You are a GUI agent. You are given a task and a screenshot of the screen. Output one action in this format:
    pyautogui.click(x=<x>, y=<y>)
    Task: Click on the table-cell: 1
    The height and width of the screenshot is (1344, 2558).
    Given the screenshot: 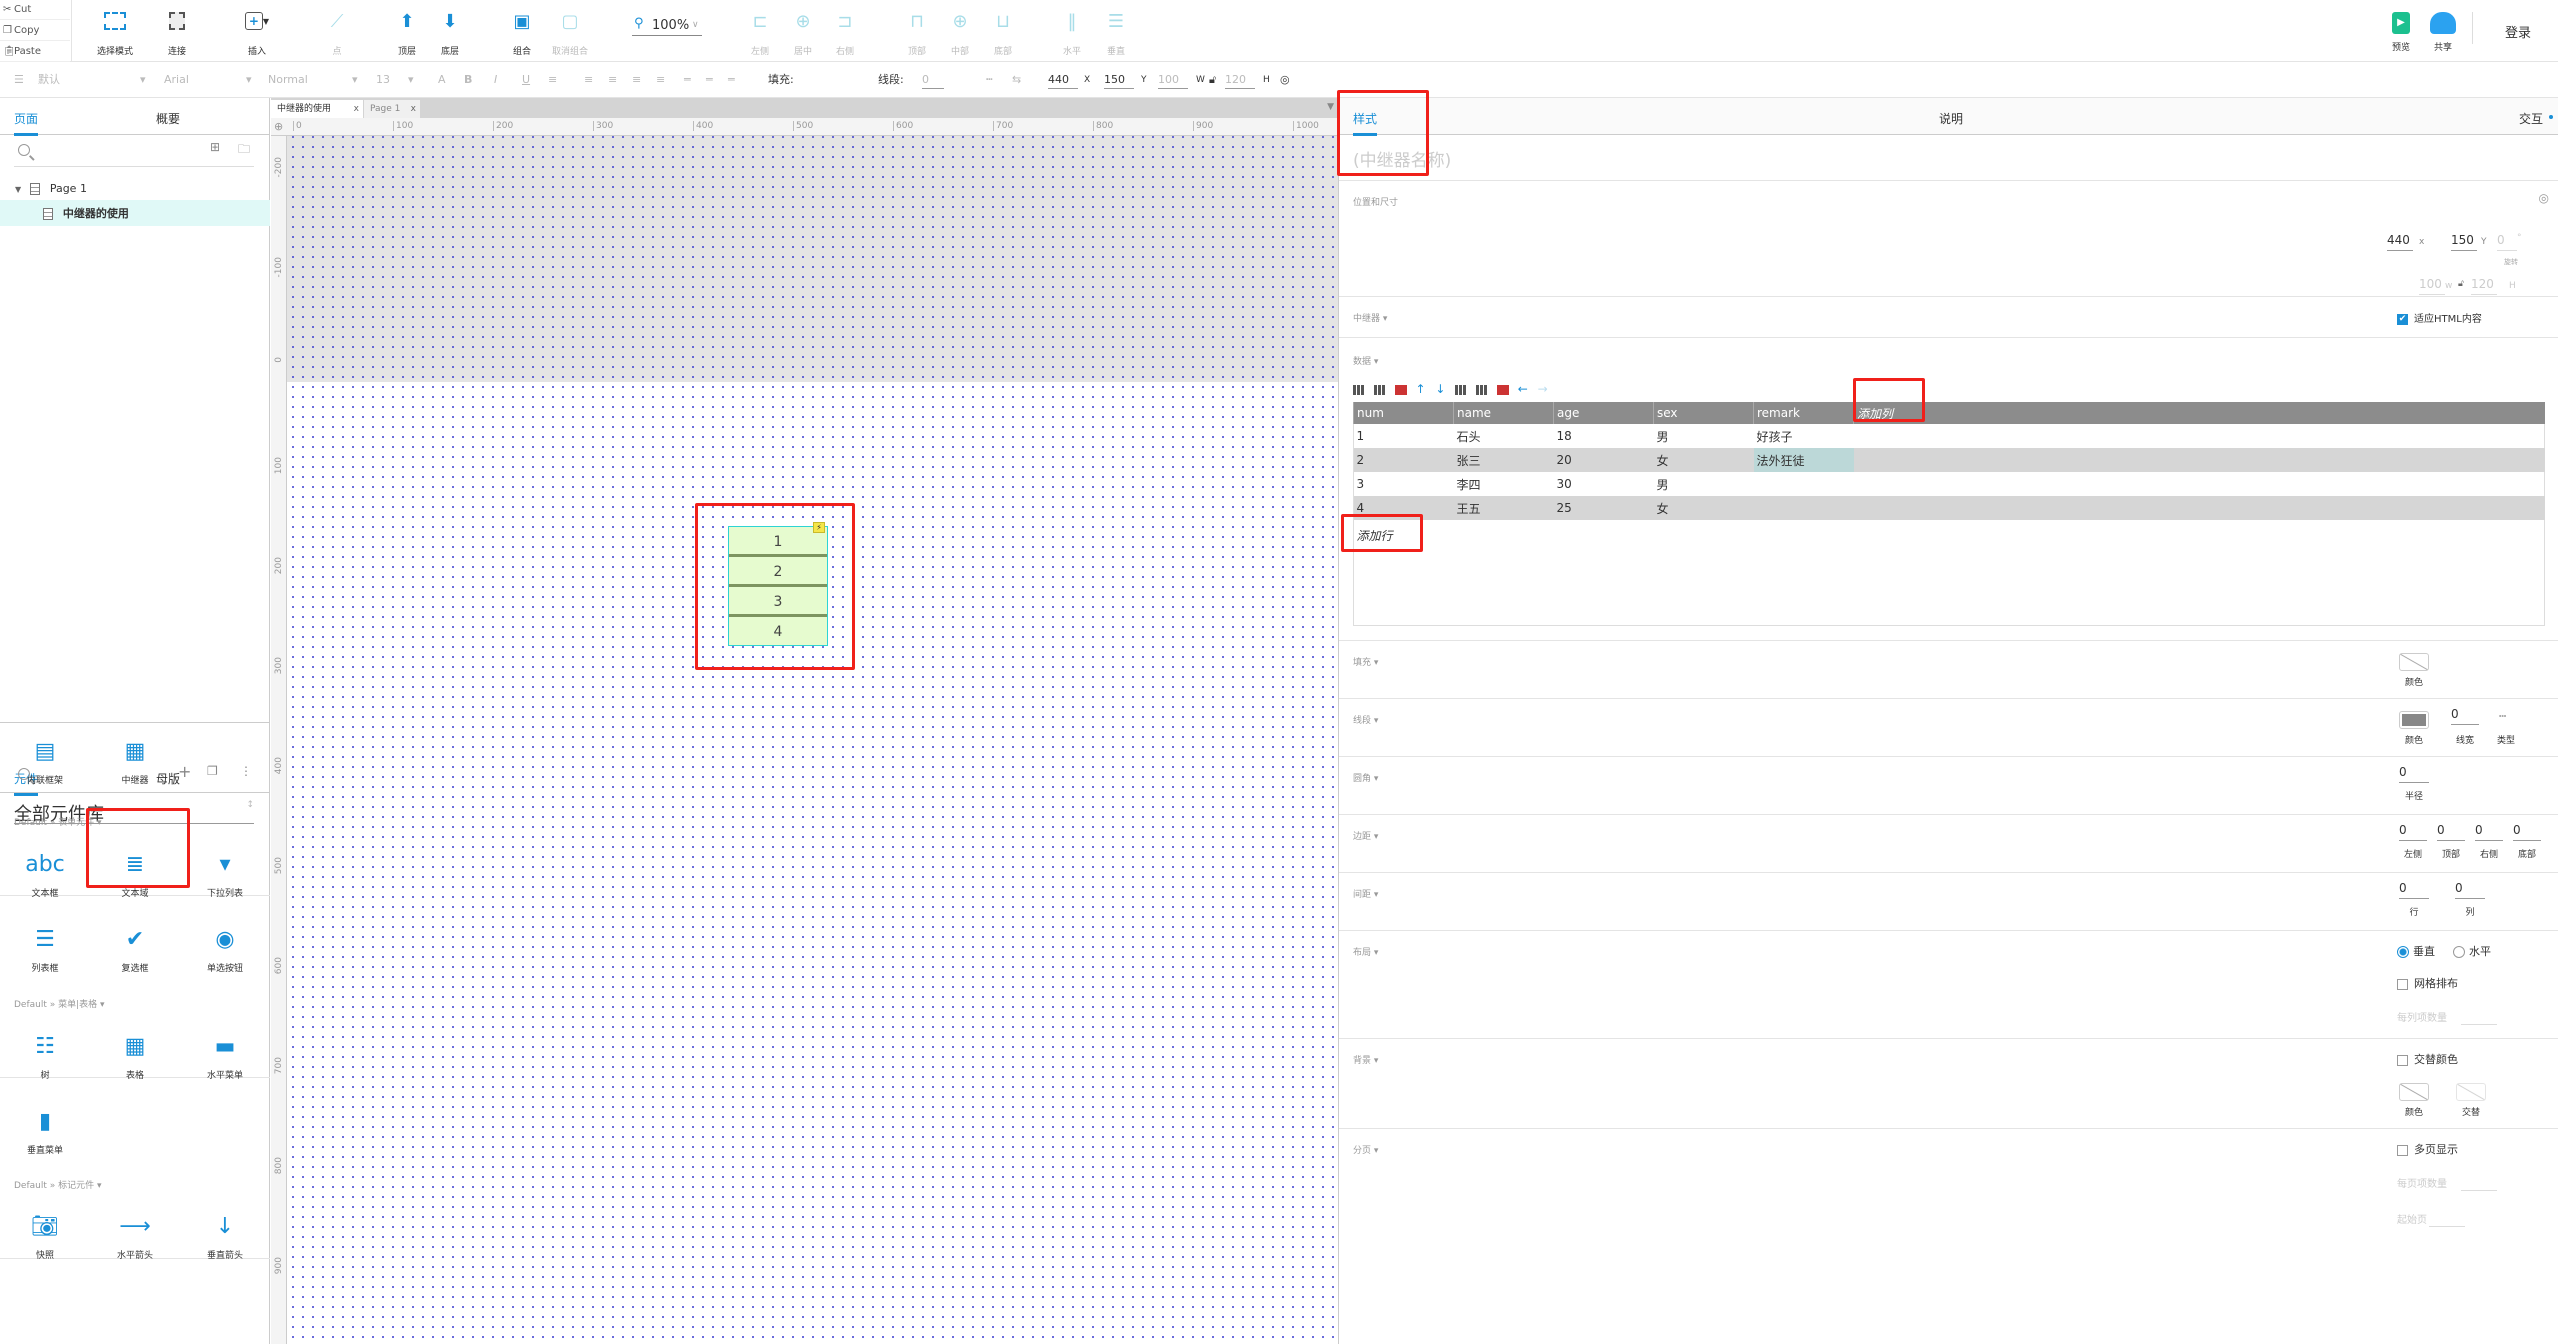 What is the action you would take?
    pyautogui.click(x=1404, y=436)
    